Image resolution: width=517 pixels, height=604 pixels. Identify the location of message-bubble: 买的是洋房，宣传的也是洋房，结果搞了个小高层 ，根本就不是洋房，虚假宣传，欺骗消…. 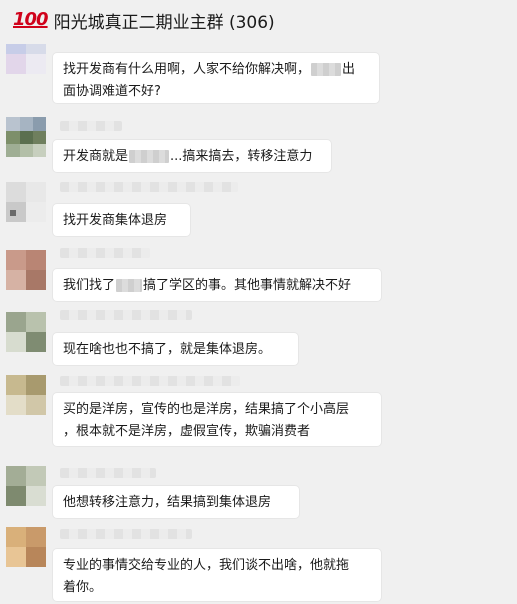
(217, 419).